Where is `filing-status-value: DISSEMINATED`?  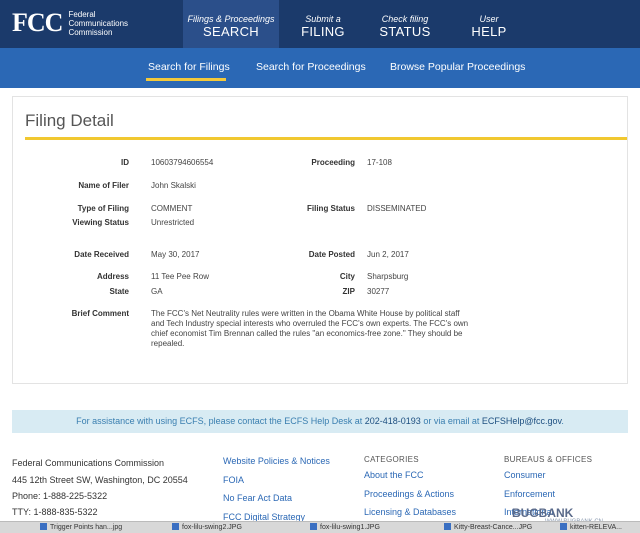
filing-status-value: DISSEMINATED is located at coordinates (397, 208).